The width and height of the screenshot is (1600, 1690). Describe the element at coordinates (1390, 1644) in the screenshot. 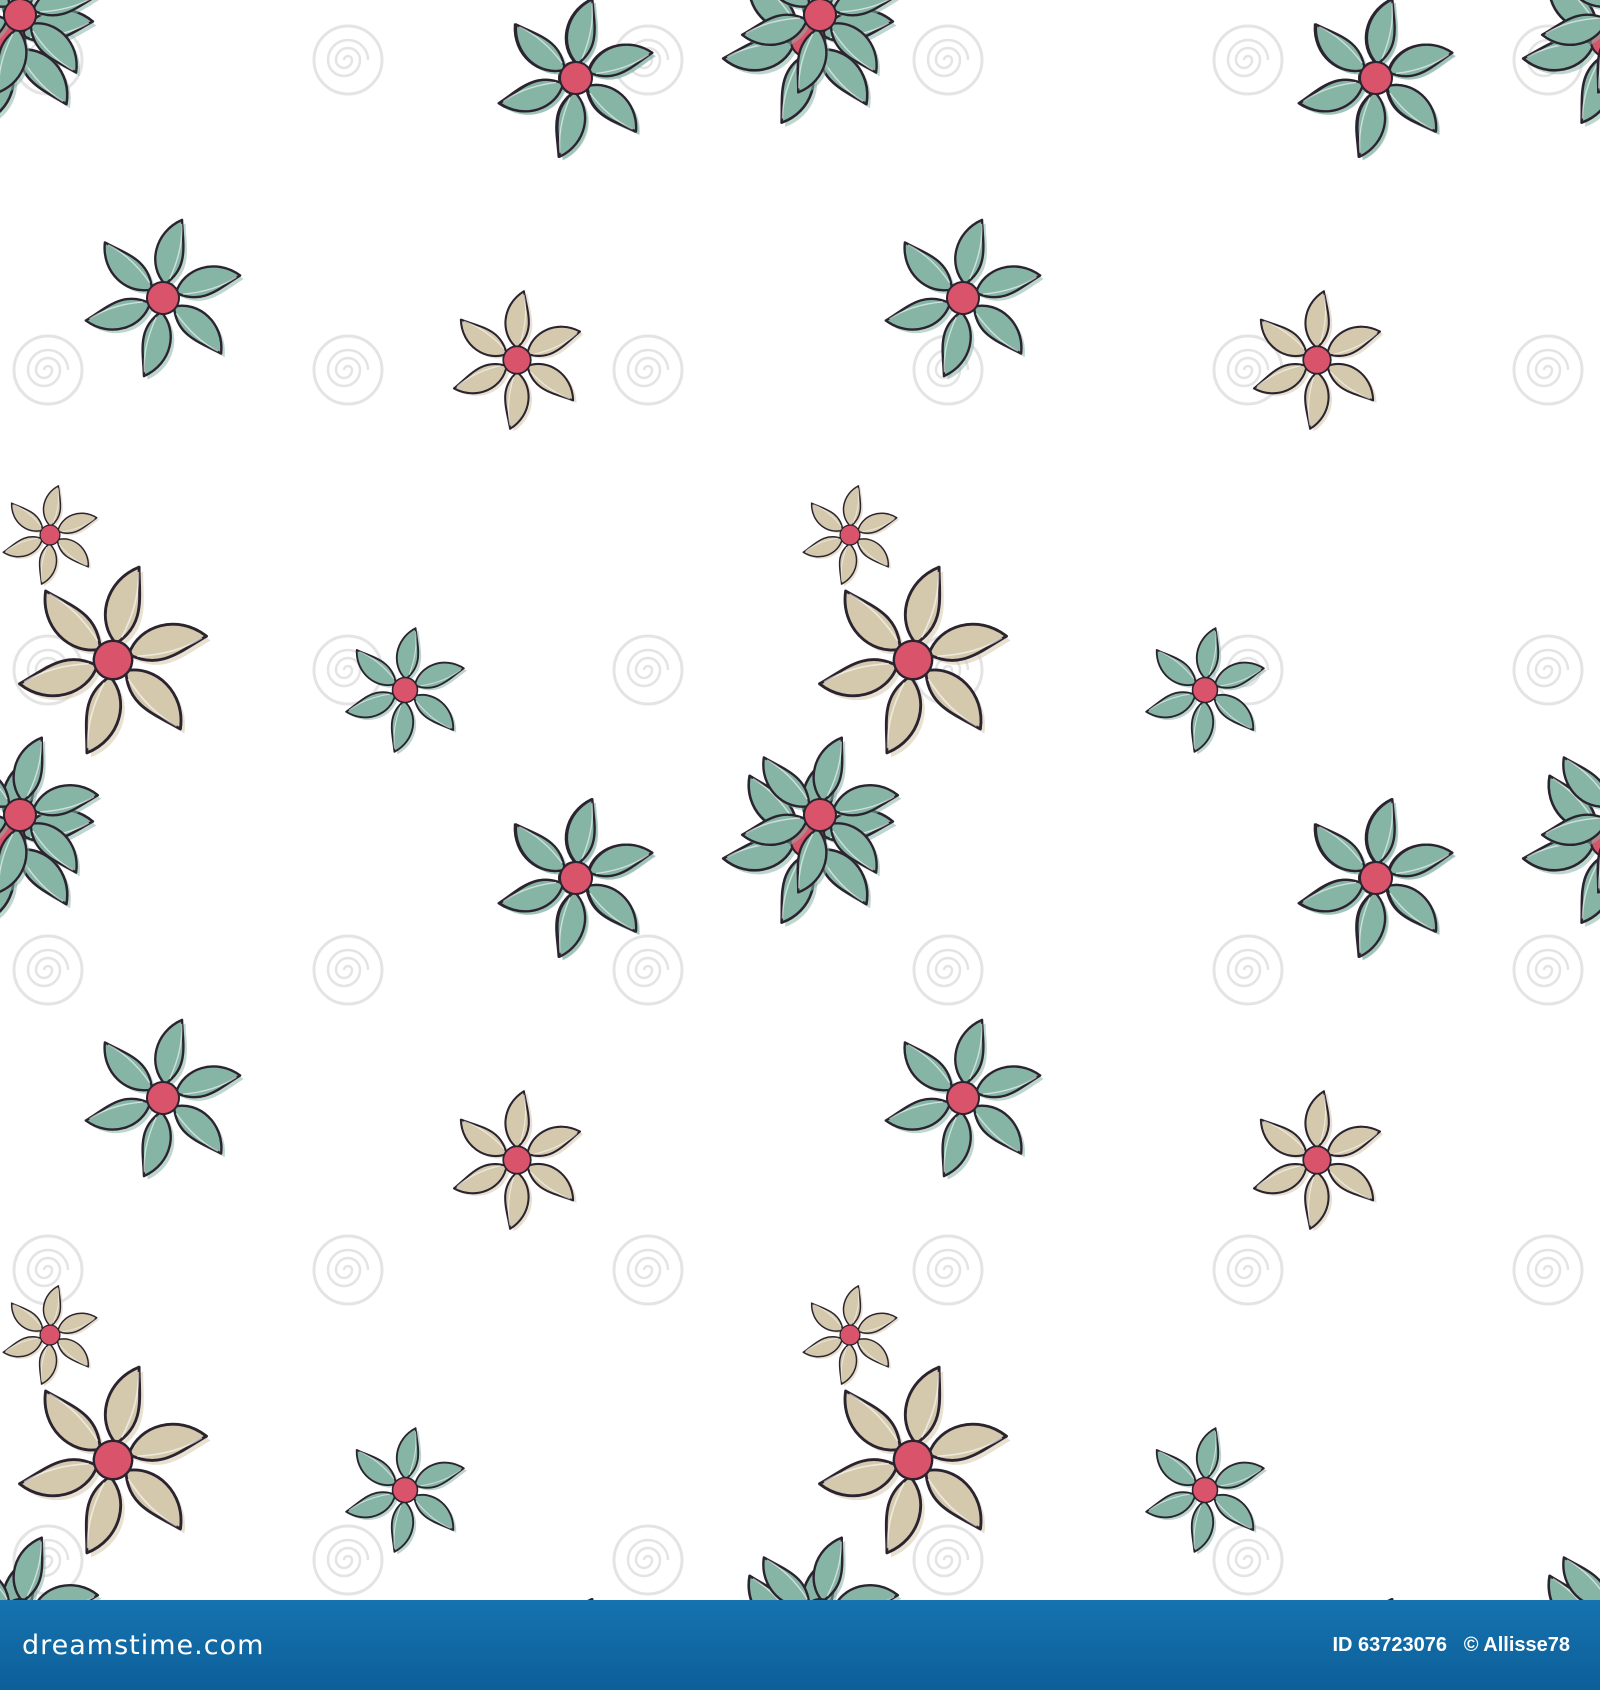

I see `image-id: ID 63723076` at that location.